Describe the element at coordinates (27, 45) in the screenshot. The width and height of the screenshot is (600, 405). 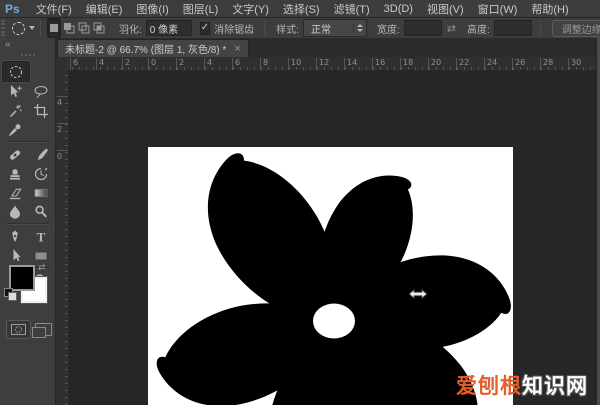
I see `collapse-panel-button: «` at that location.